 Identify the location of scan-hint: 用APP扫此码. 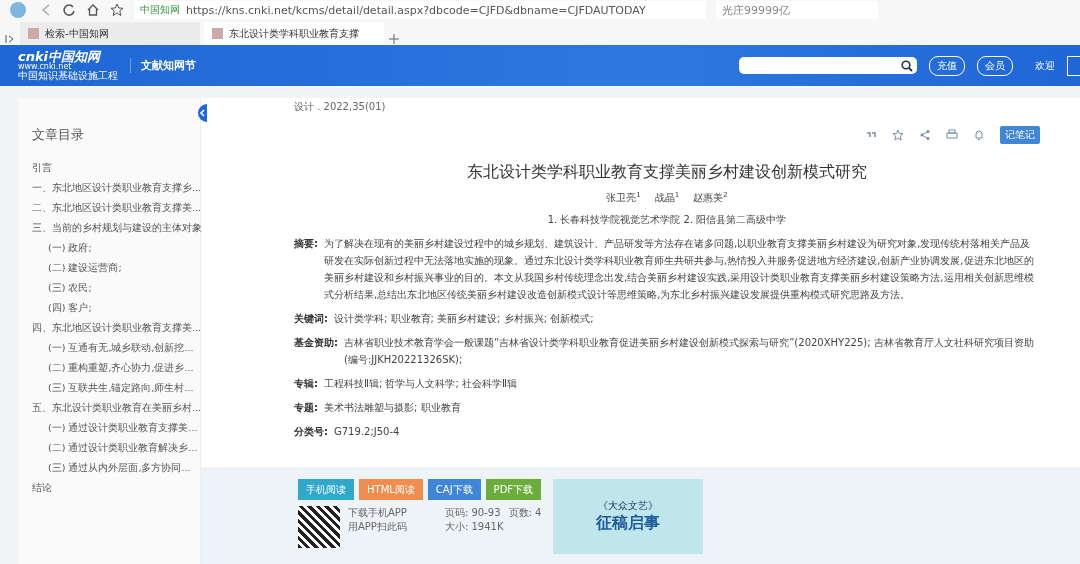
(377, 527).